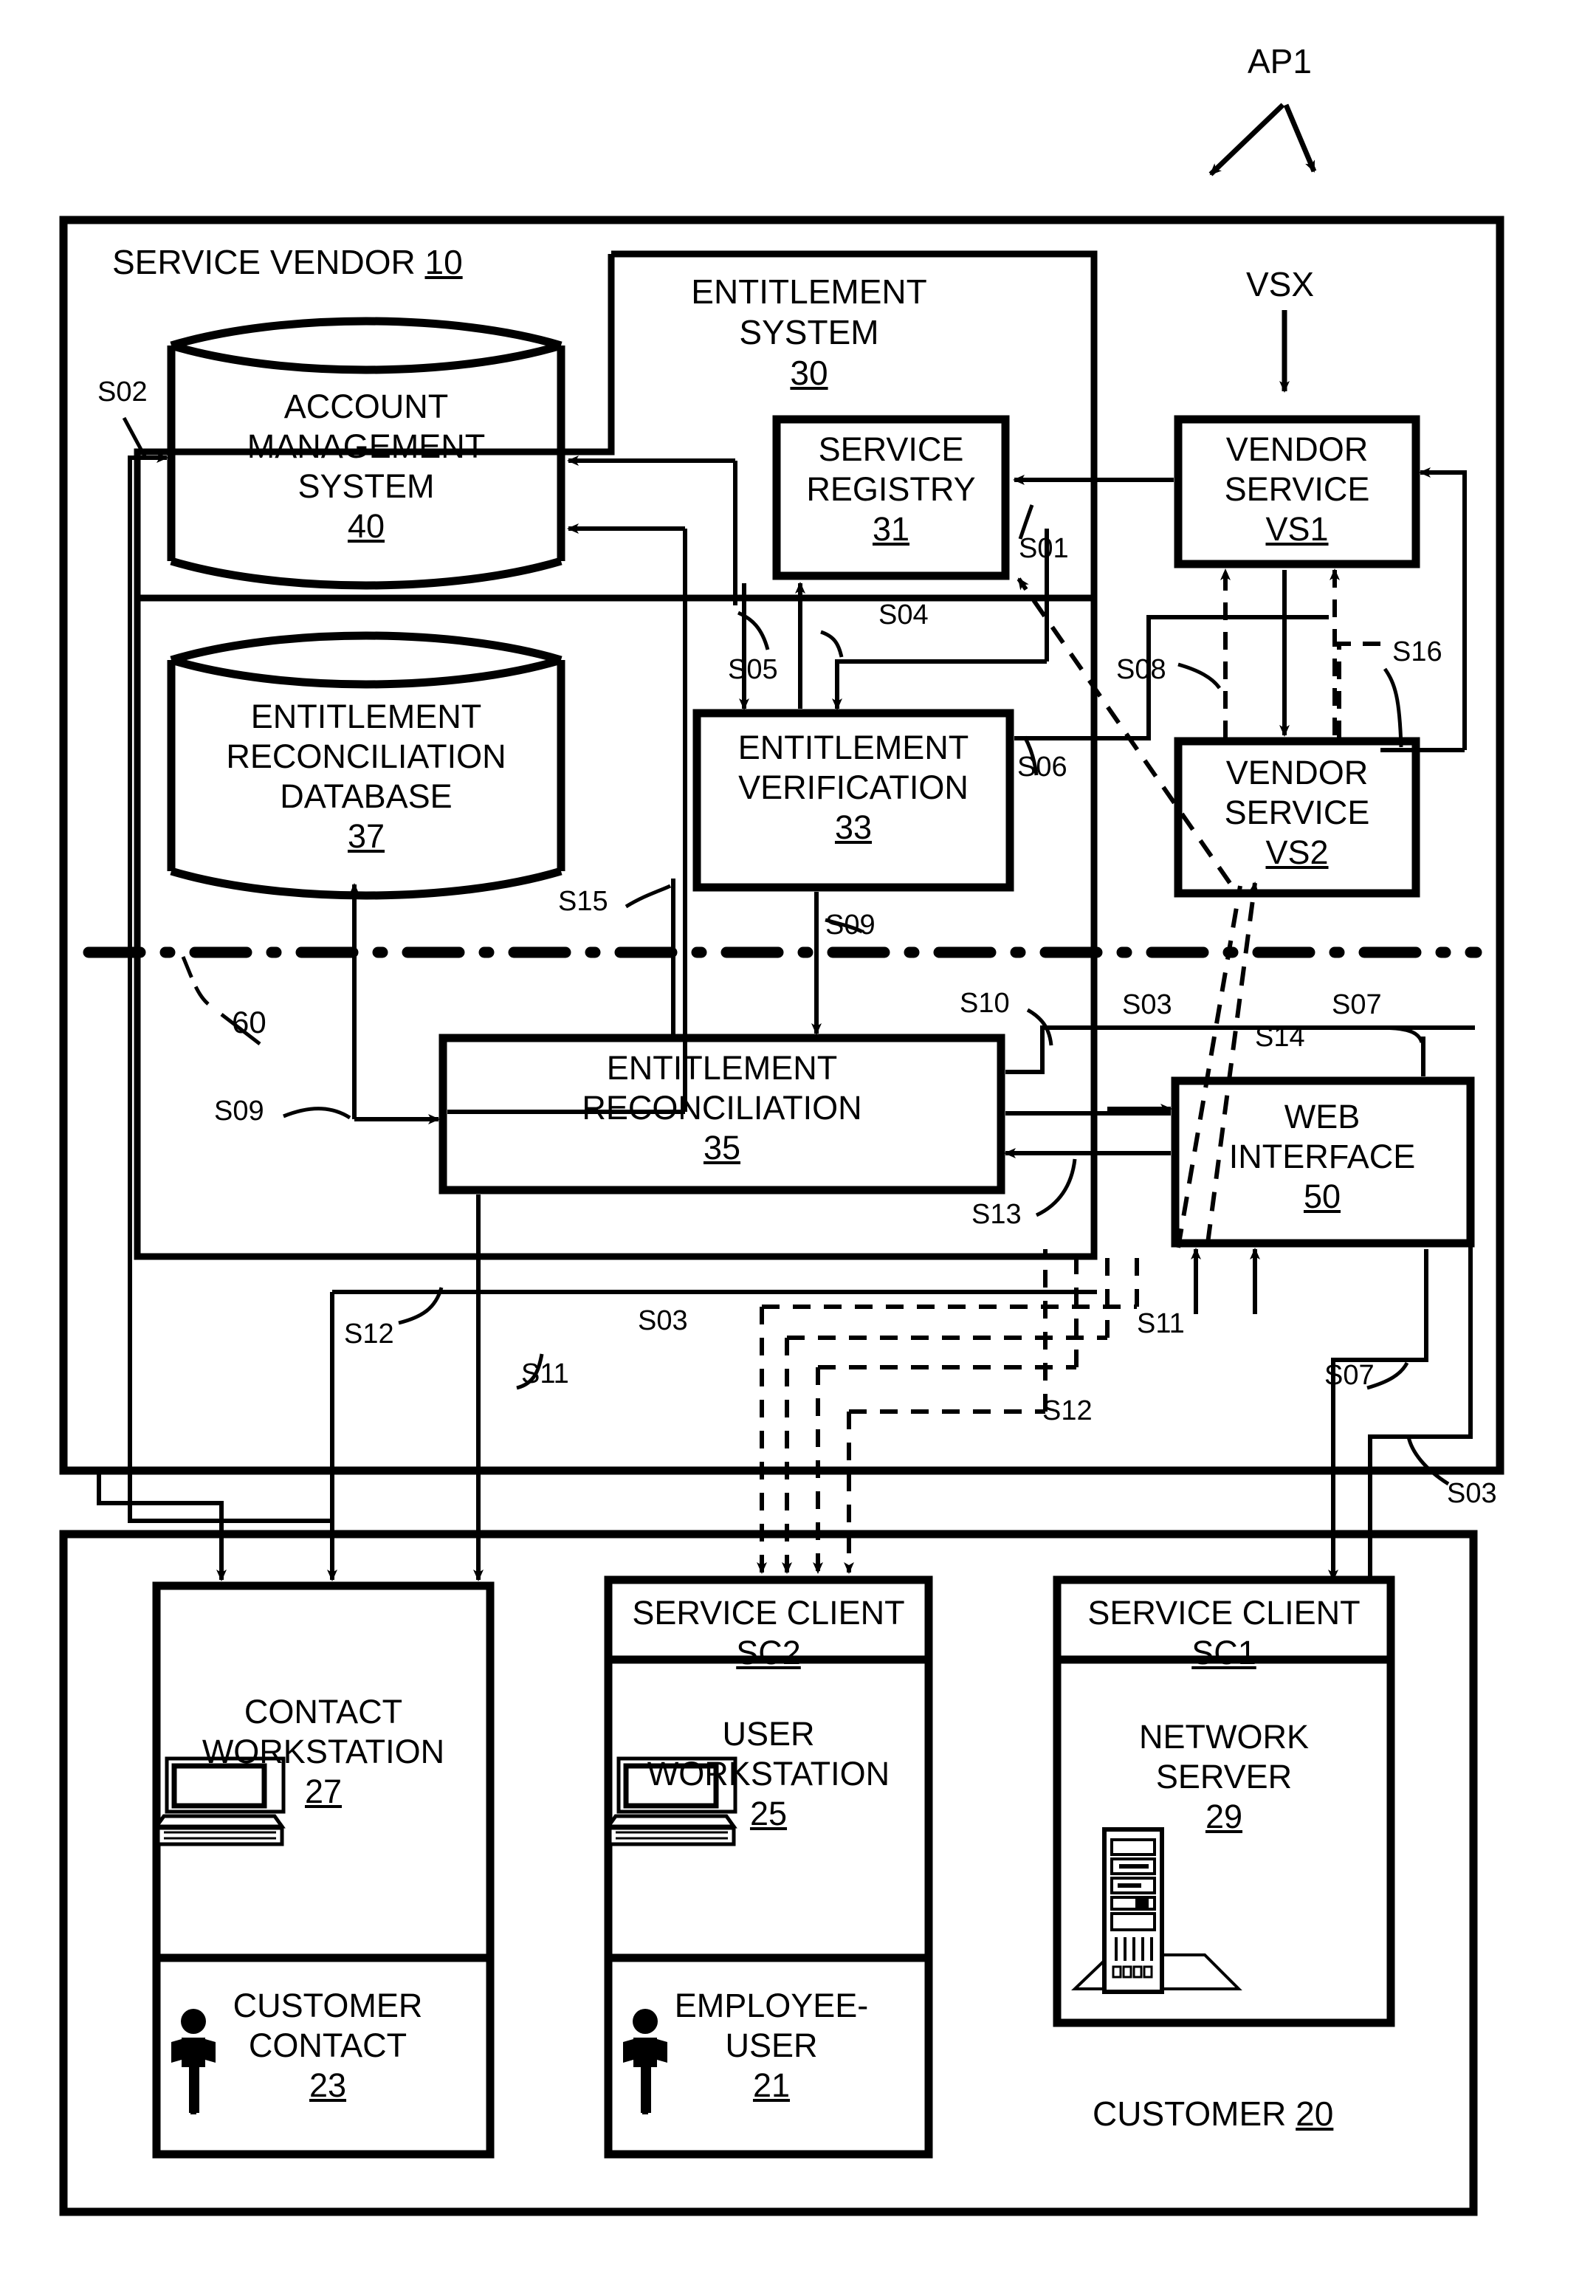 This screenshot has width=1596, height=2296. I want to click on callout-60: 60, so click(249, 1022).